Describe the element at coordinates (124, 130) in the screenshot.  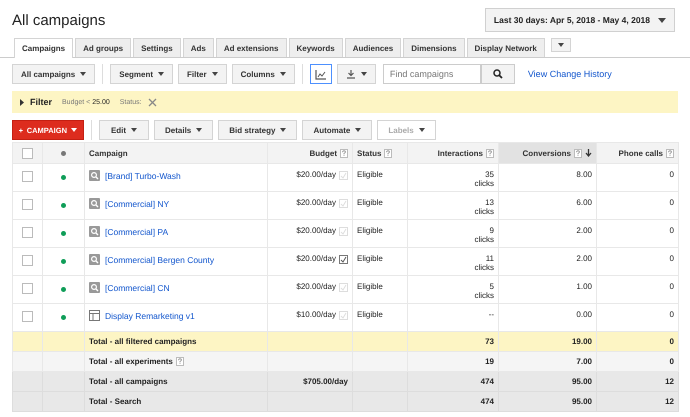
I see `dropdown-button: Edit` at that location.